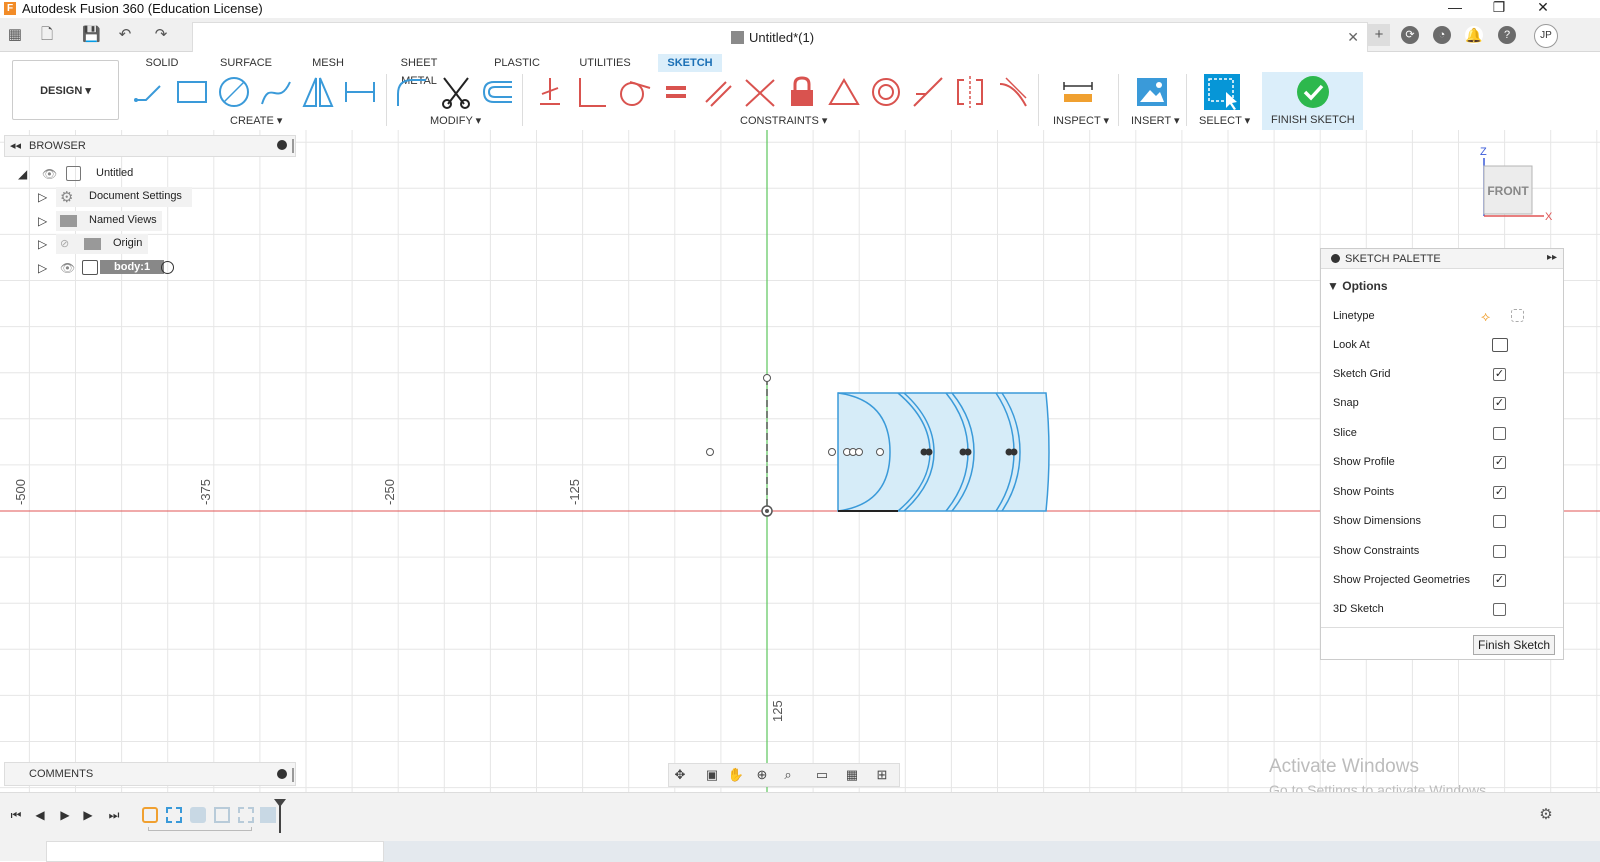  I want to click on fillet-tool-icon, so click(412, 92).